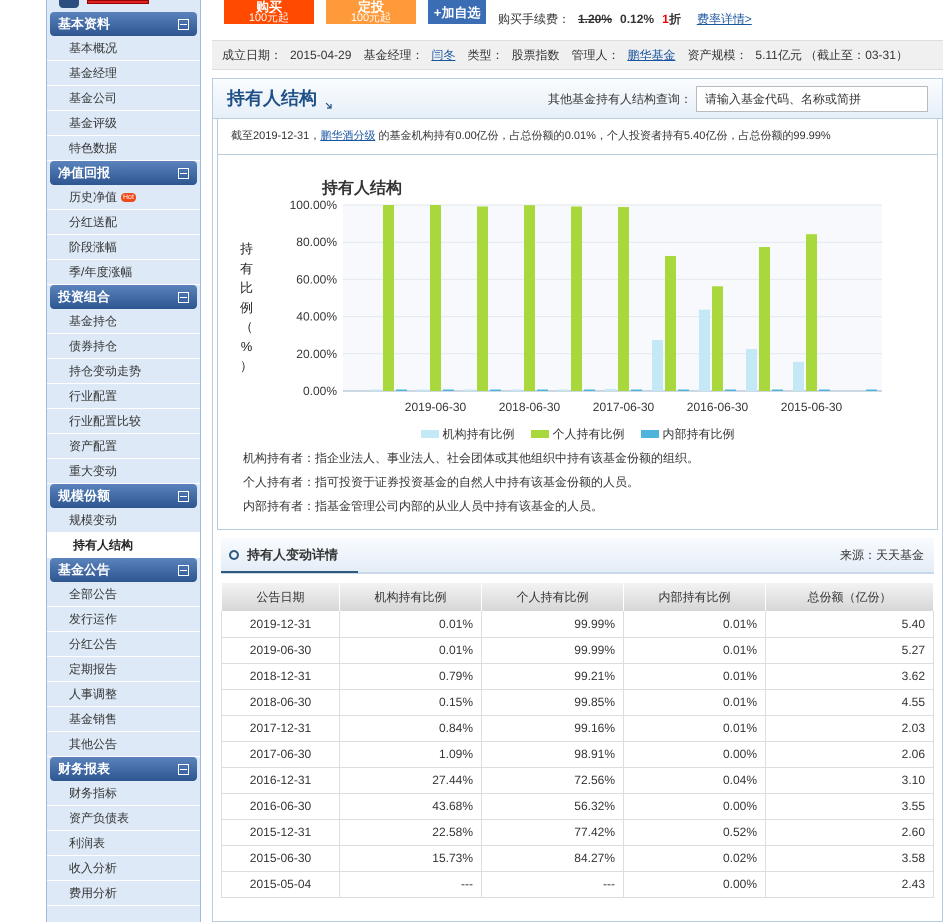 The height and width of the screenshot is (922, 943). I want to click on info-label: 管理人：, so click(595, 55).